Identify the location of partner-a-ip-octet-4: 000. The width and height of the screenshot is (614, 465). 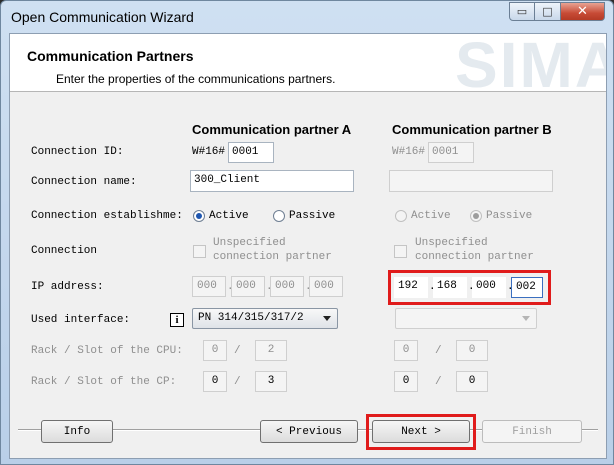
(326, 286).